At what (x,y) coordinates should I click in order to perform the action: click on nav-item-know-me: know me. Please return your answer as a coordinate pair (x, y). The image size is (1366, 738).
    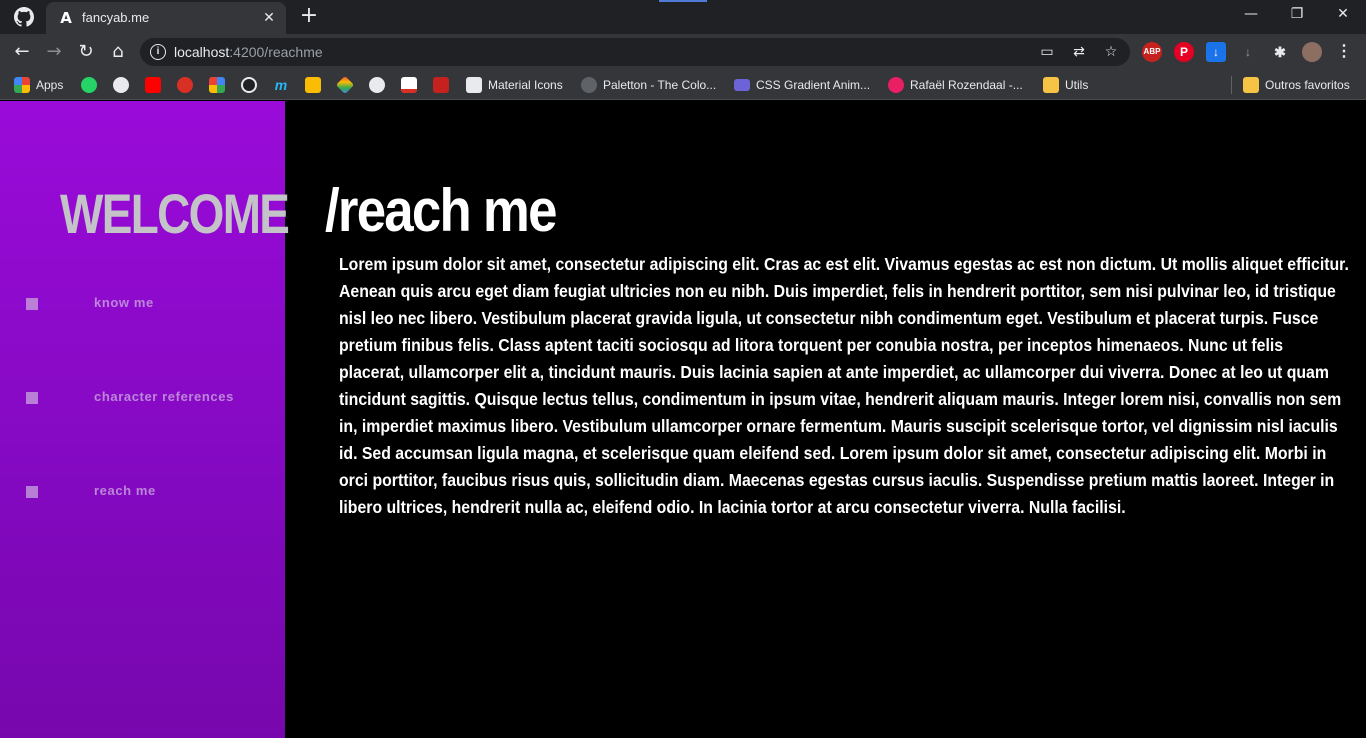
    Looking at the image, I should click on (151, 304).